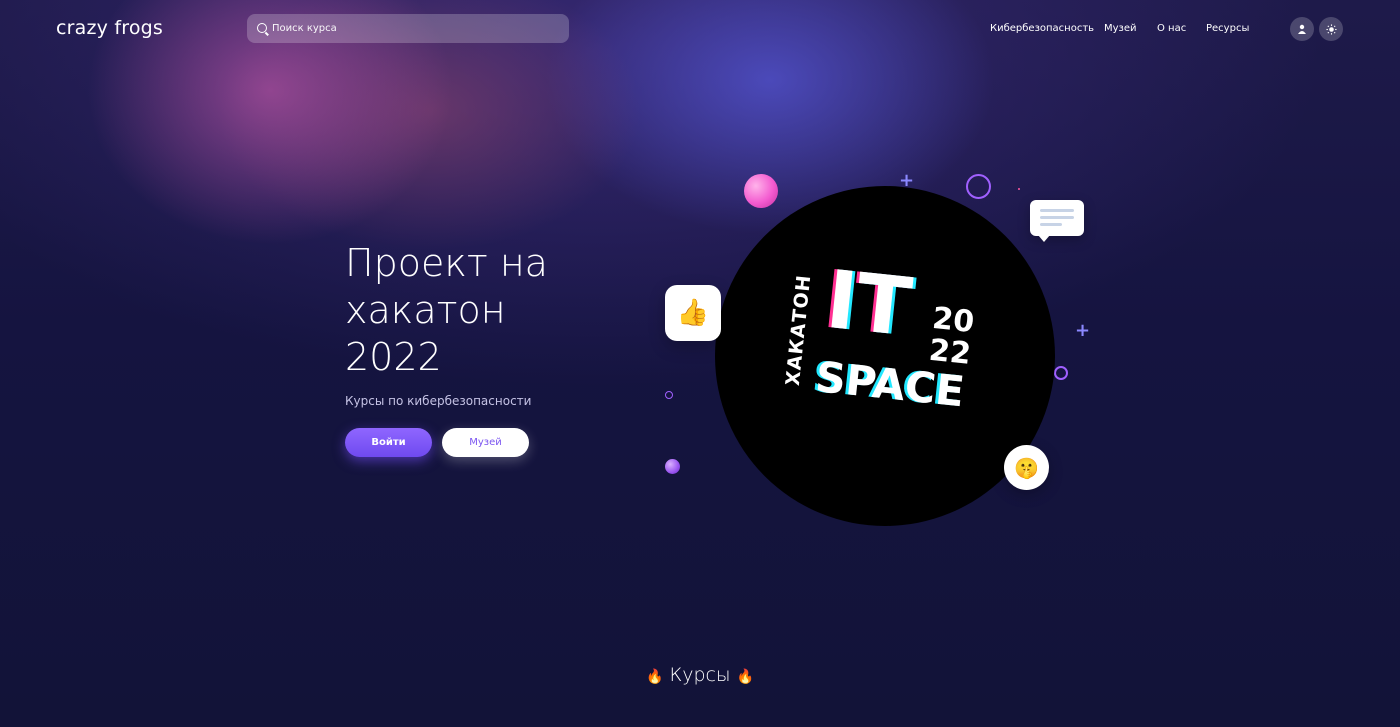 The width and height of the screenshot is (1400, 727). What do you see at coordinates (388, 442) in the screenshot?
I see `login-button: Войти` at bounding box center [388, 442].